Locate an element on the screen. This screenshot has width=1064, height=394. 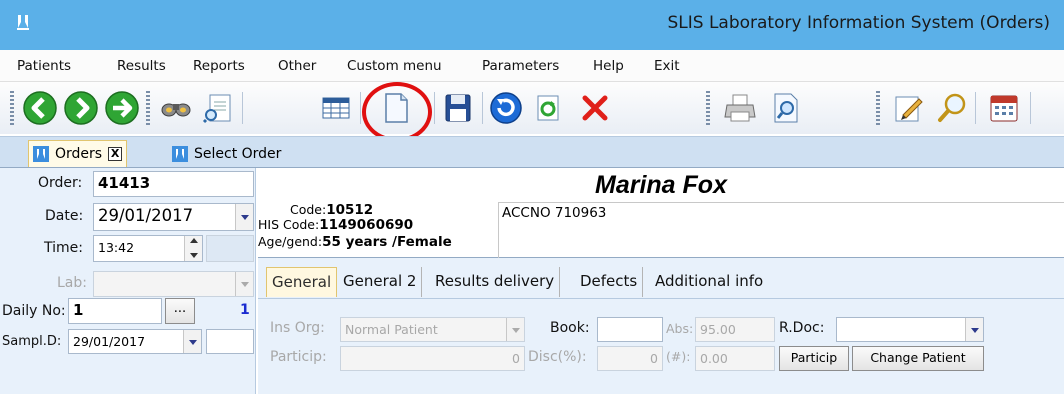
close-tab-icon: X is located at coordinates (115, 154).